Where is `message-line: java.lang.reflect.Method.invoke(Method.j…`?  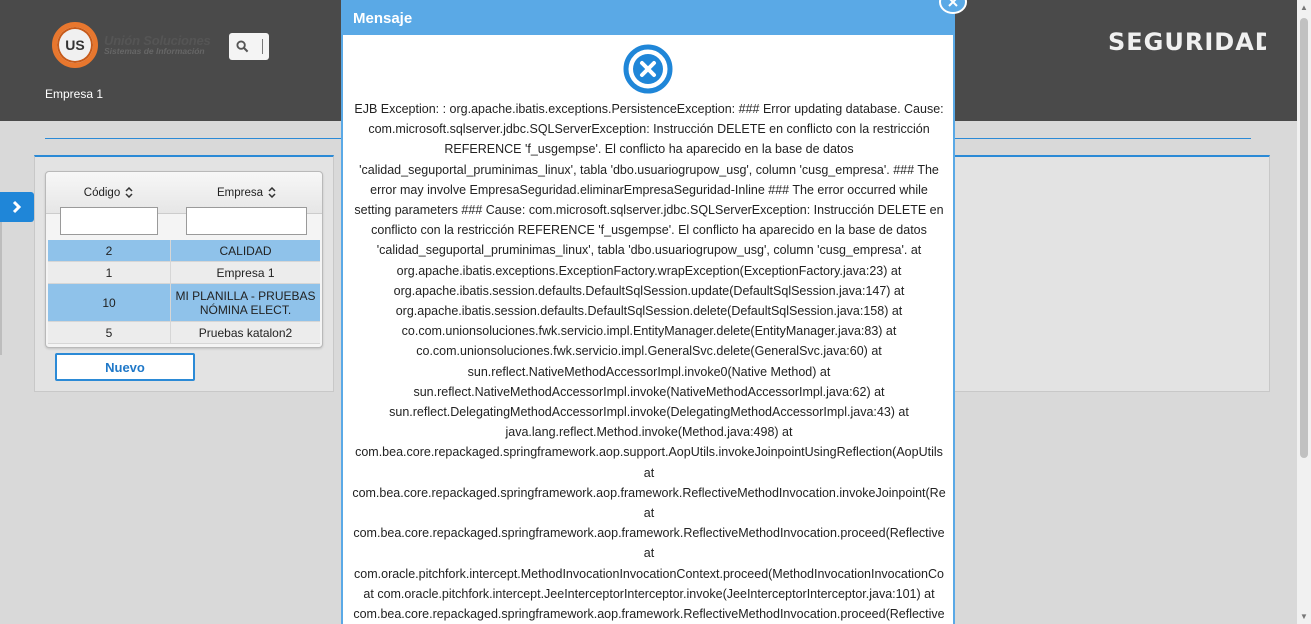
message-line: java.lang.reflect.Method.invoke(Method.j… is located at coordinates (649, 432).